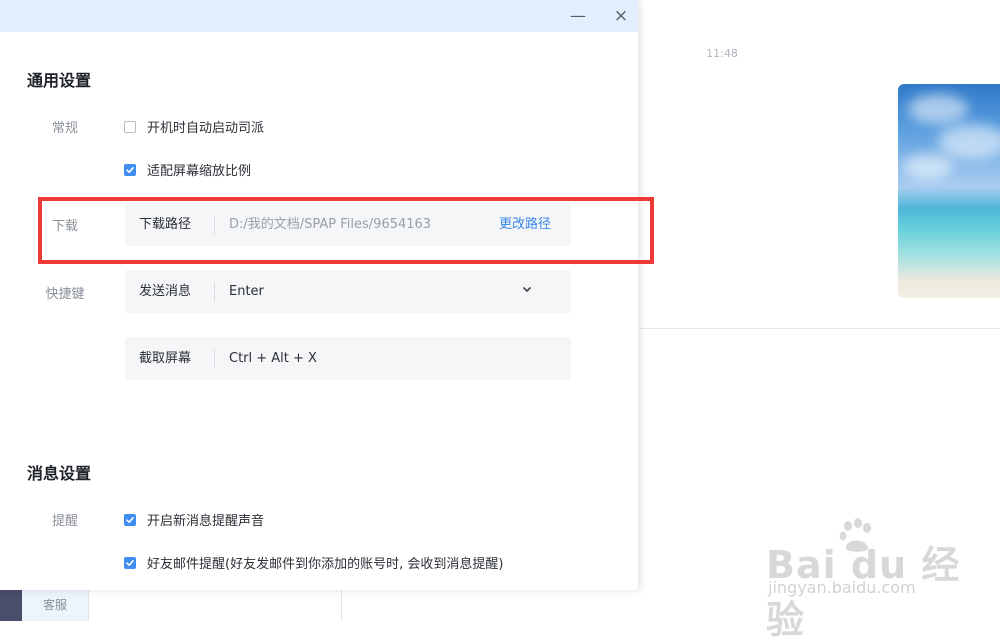 Image resolution: width=1000 pixels, height=644 pixels. What do you see at coordinates (273, 358) in the screenshot?
I see `screenshot-value: Ctrl + Alt + X` at bounding box center [273, 358].